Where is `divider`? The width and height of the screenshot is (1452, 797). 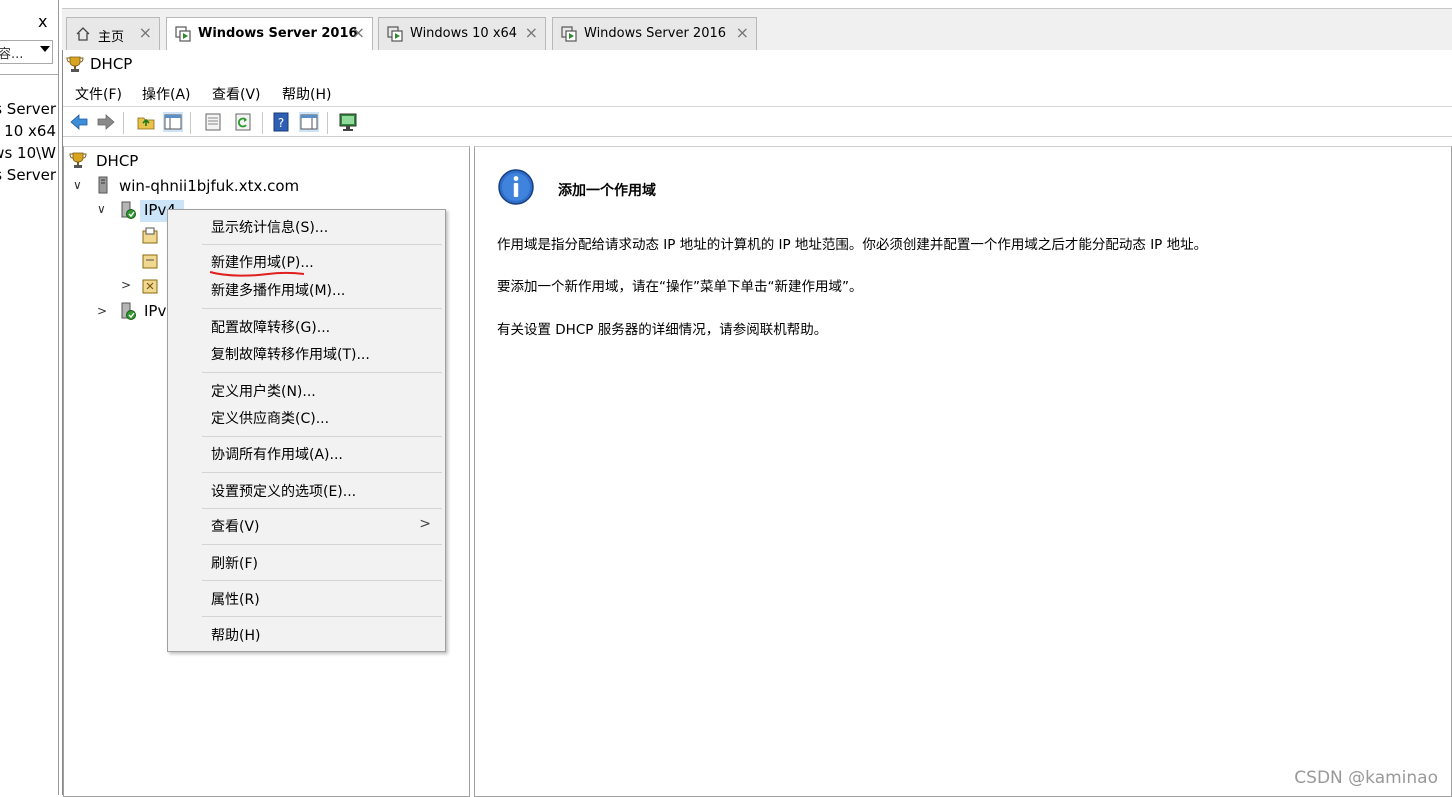
divider is located at coordinates (29, 74).